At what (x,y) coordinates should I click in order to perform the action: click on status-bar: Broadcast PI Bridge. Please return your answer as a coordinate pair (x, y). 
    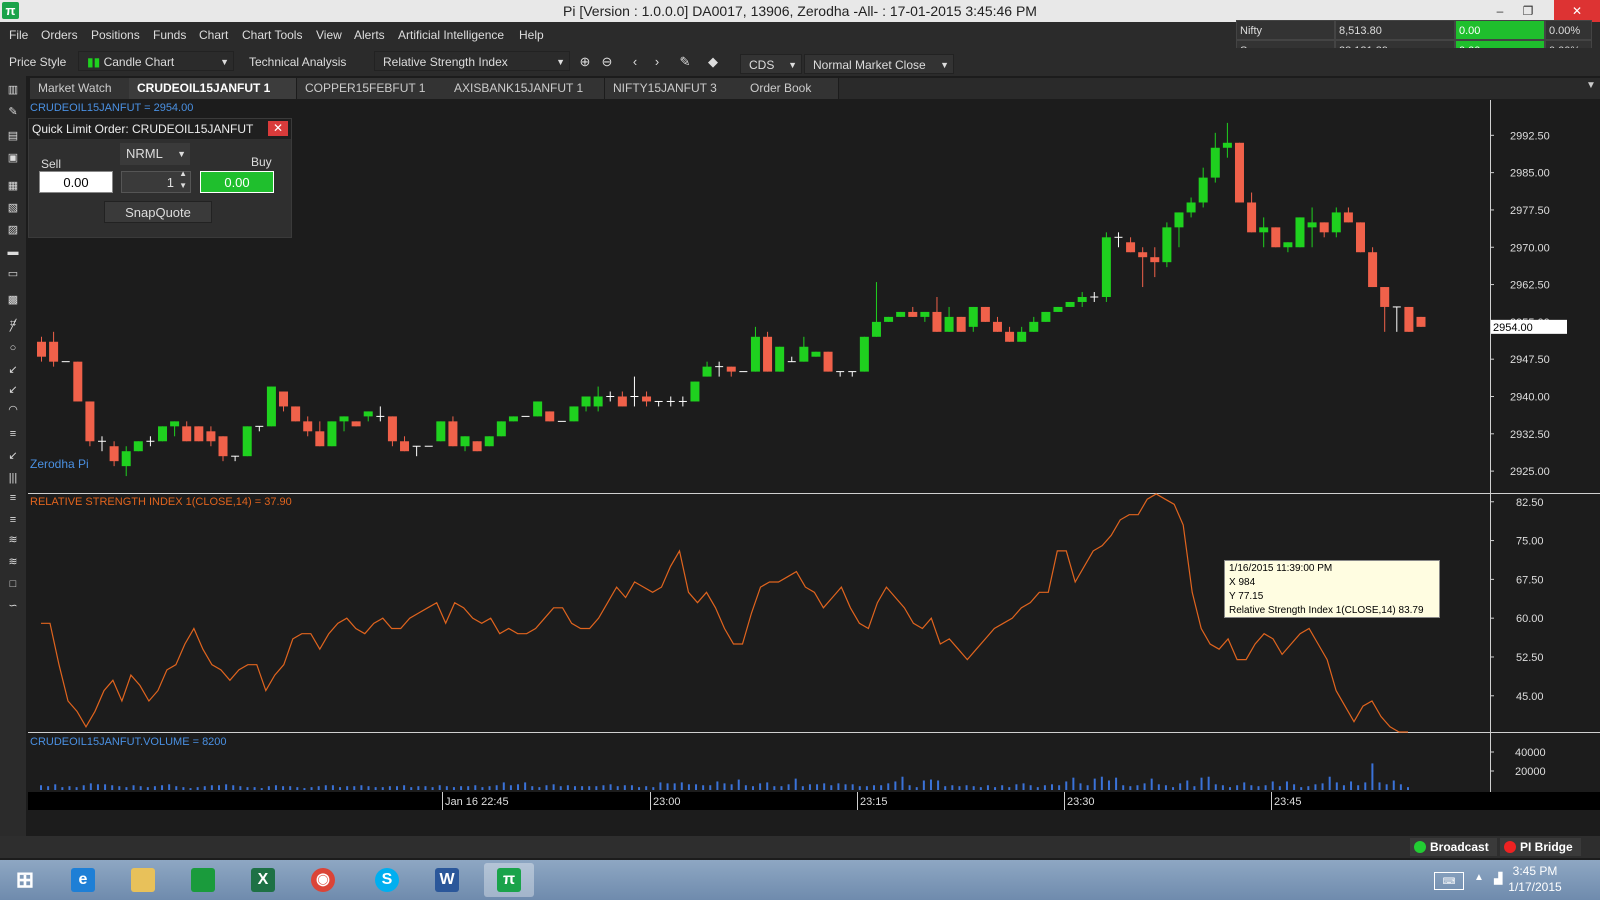
    Looking at the image, I should click on (800, 847).